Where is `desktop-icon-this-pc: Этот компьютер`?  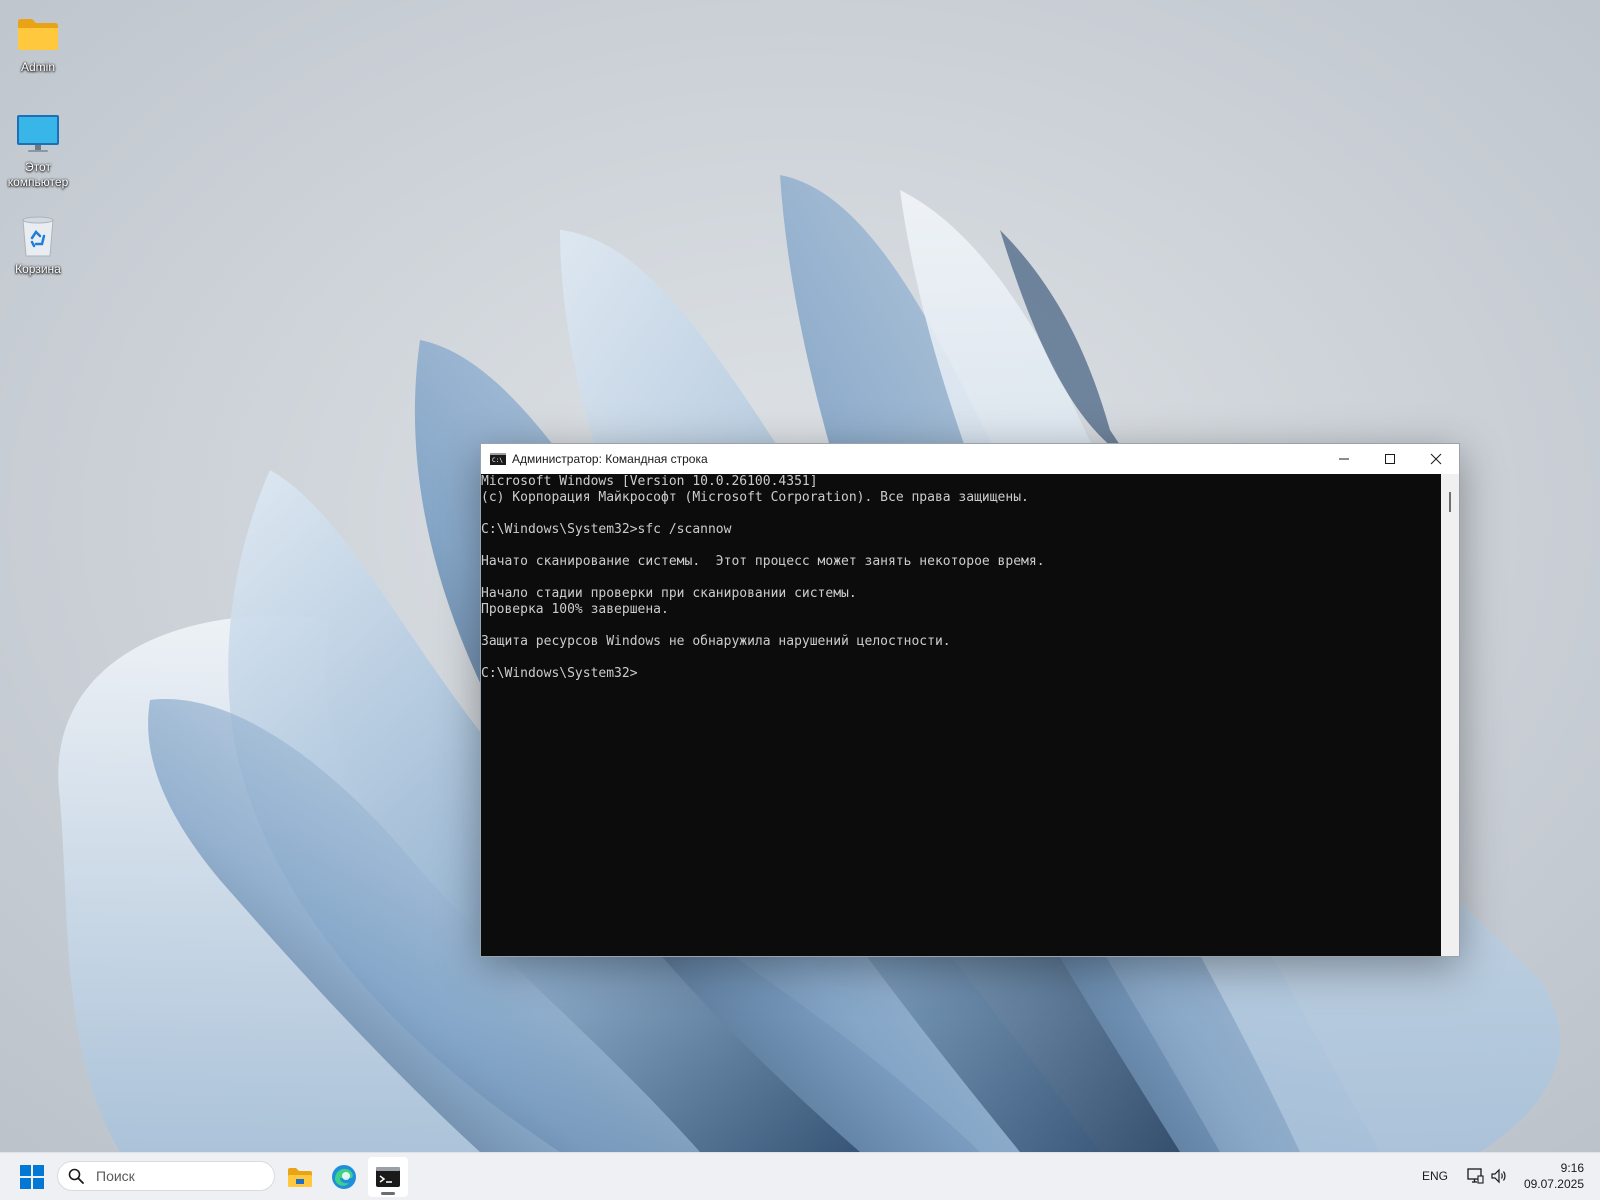
desktop-icon-this-pc: Этот компьютер is located at coordinates (38, 150).